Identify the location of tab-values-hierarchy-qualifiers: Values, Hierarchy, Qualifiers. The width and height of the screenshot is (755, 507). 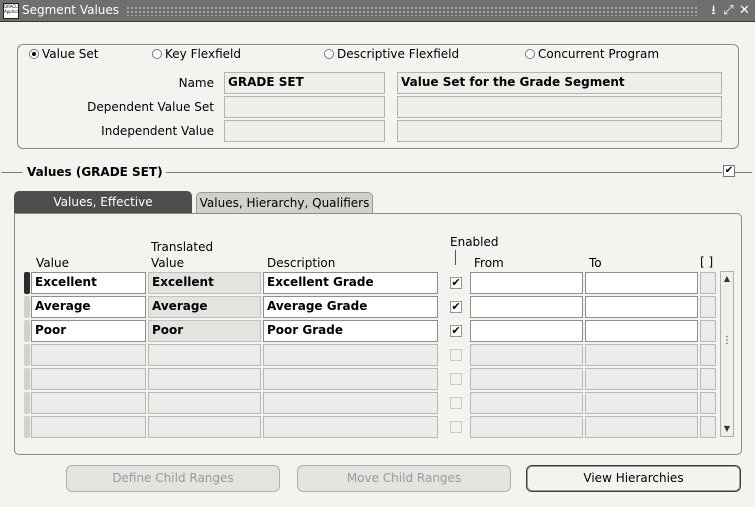
(284, 202).